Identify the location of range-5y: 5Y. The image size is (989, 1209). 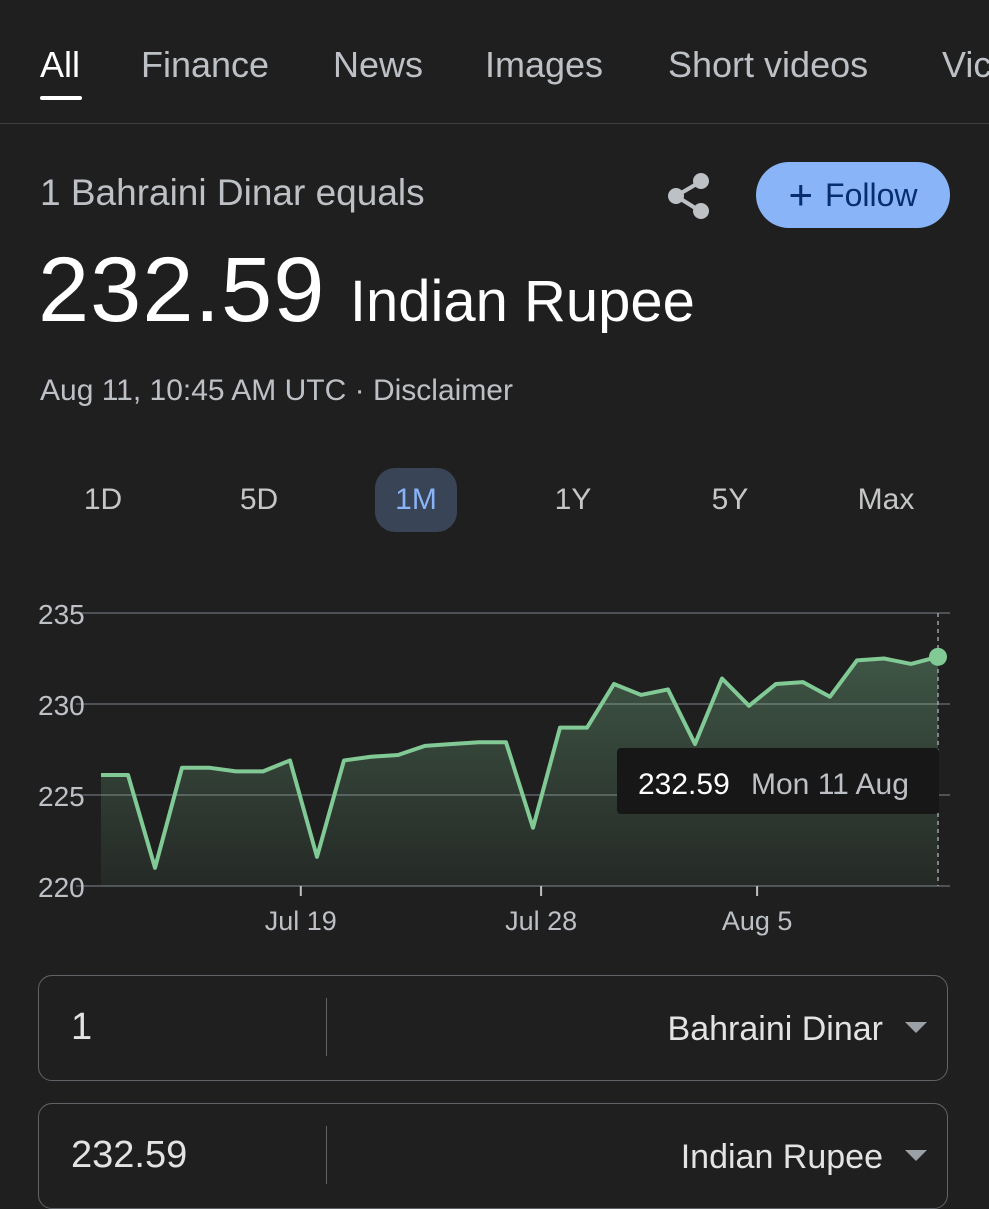
(730, 500).